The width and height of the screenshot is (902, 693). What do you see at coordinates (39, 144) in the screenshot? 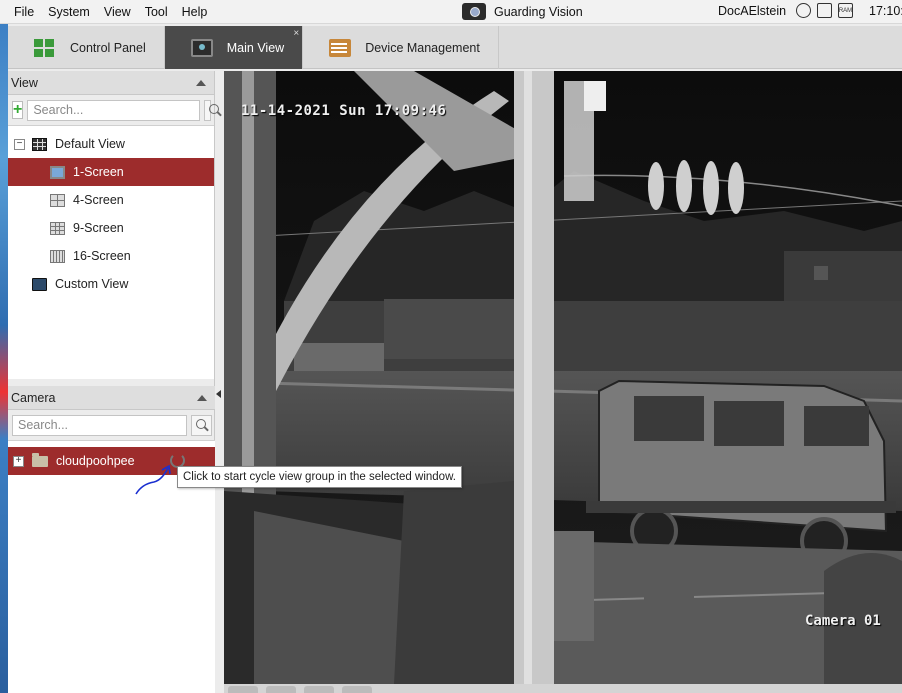
I see `view-group-icon` at bounding box center [39, 144].